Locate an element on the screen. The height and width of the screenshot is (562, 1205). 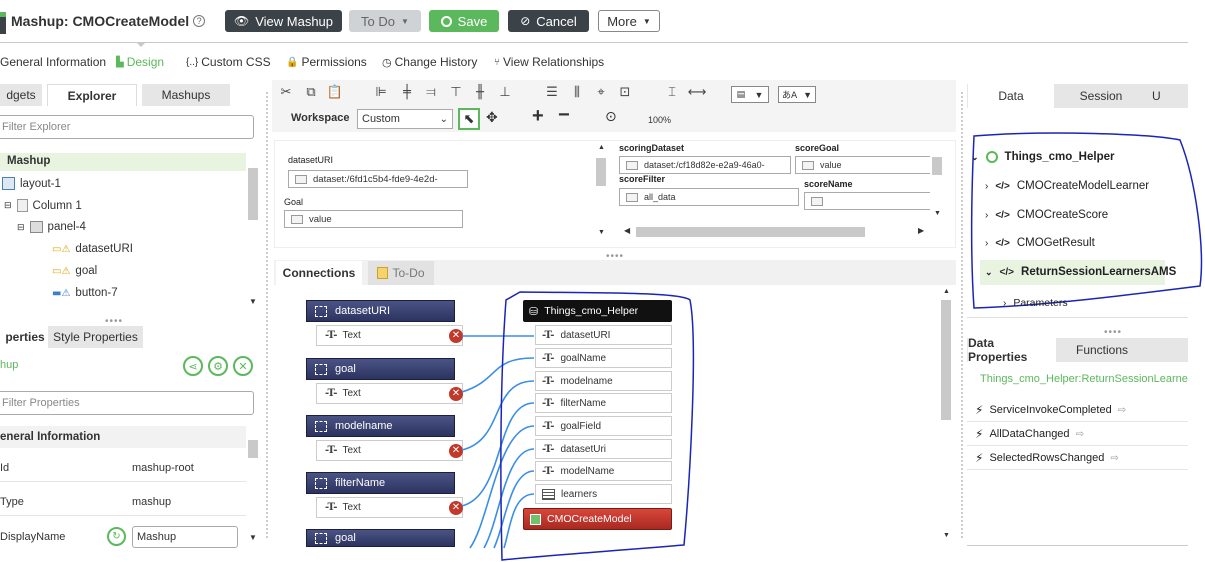
bottom-border is located at coordinates (1077, 545).